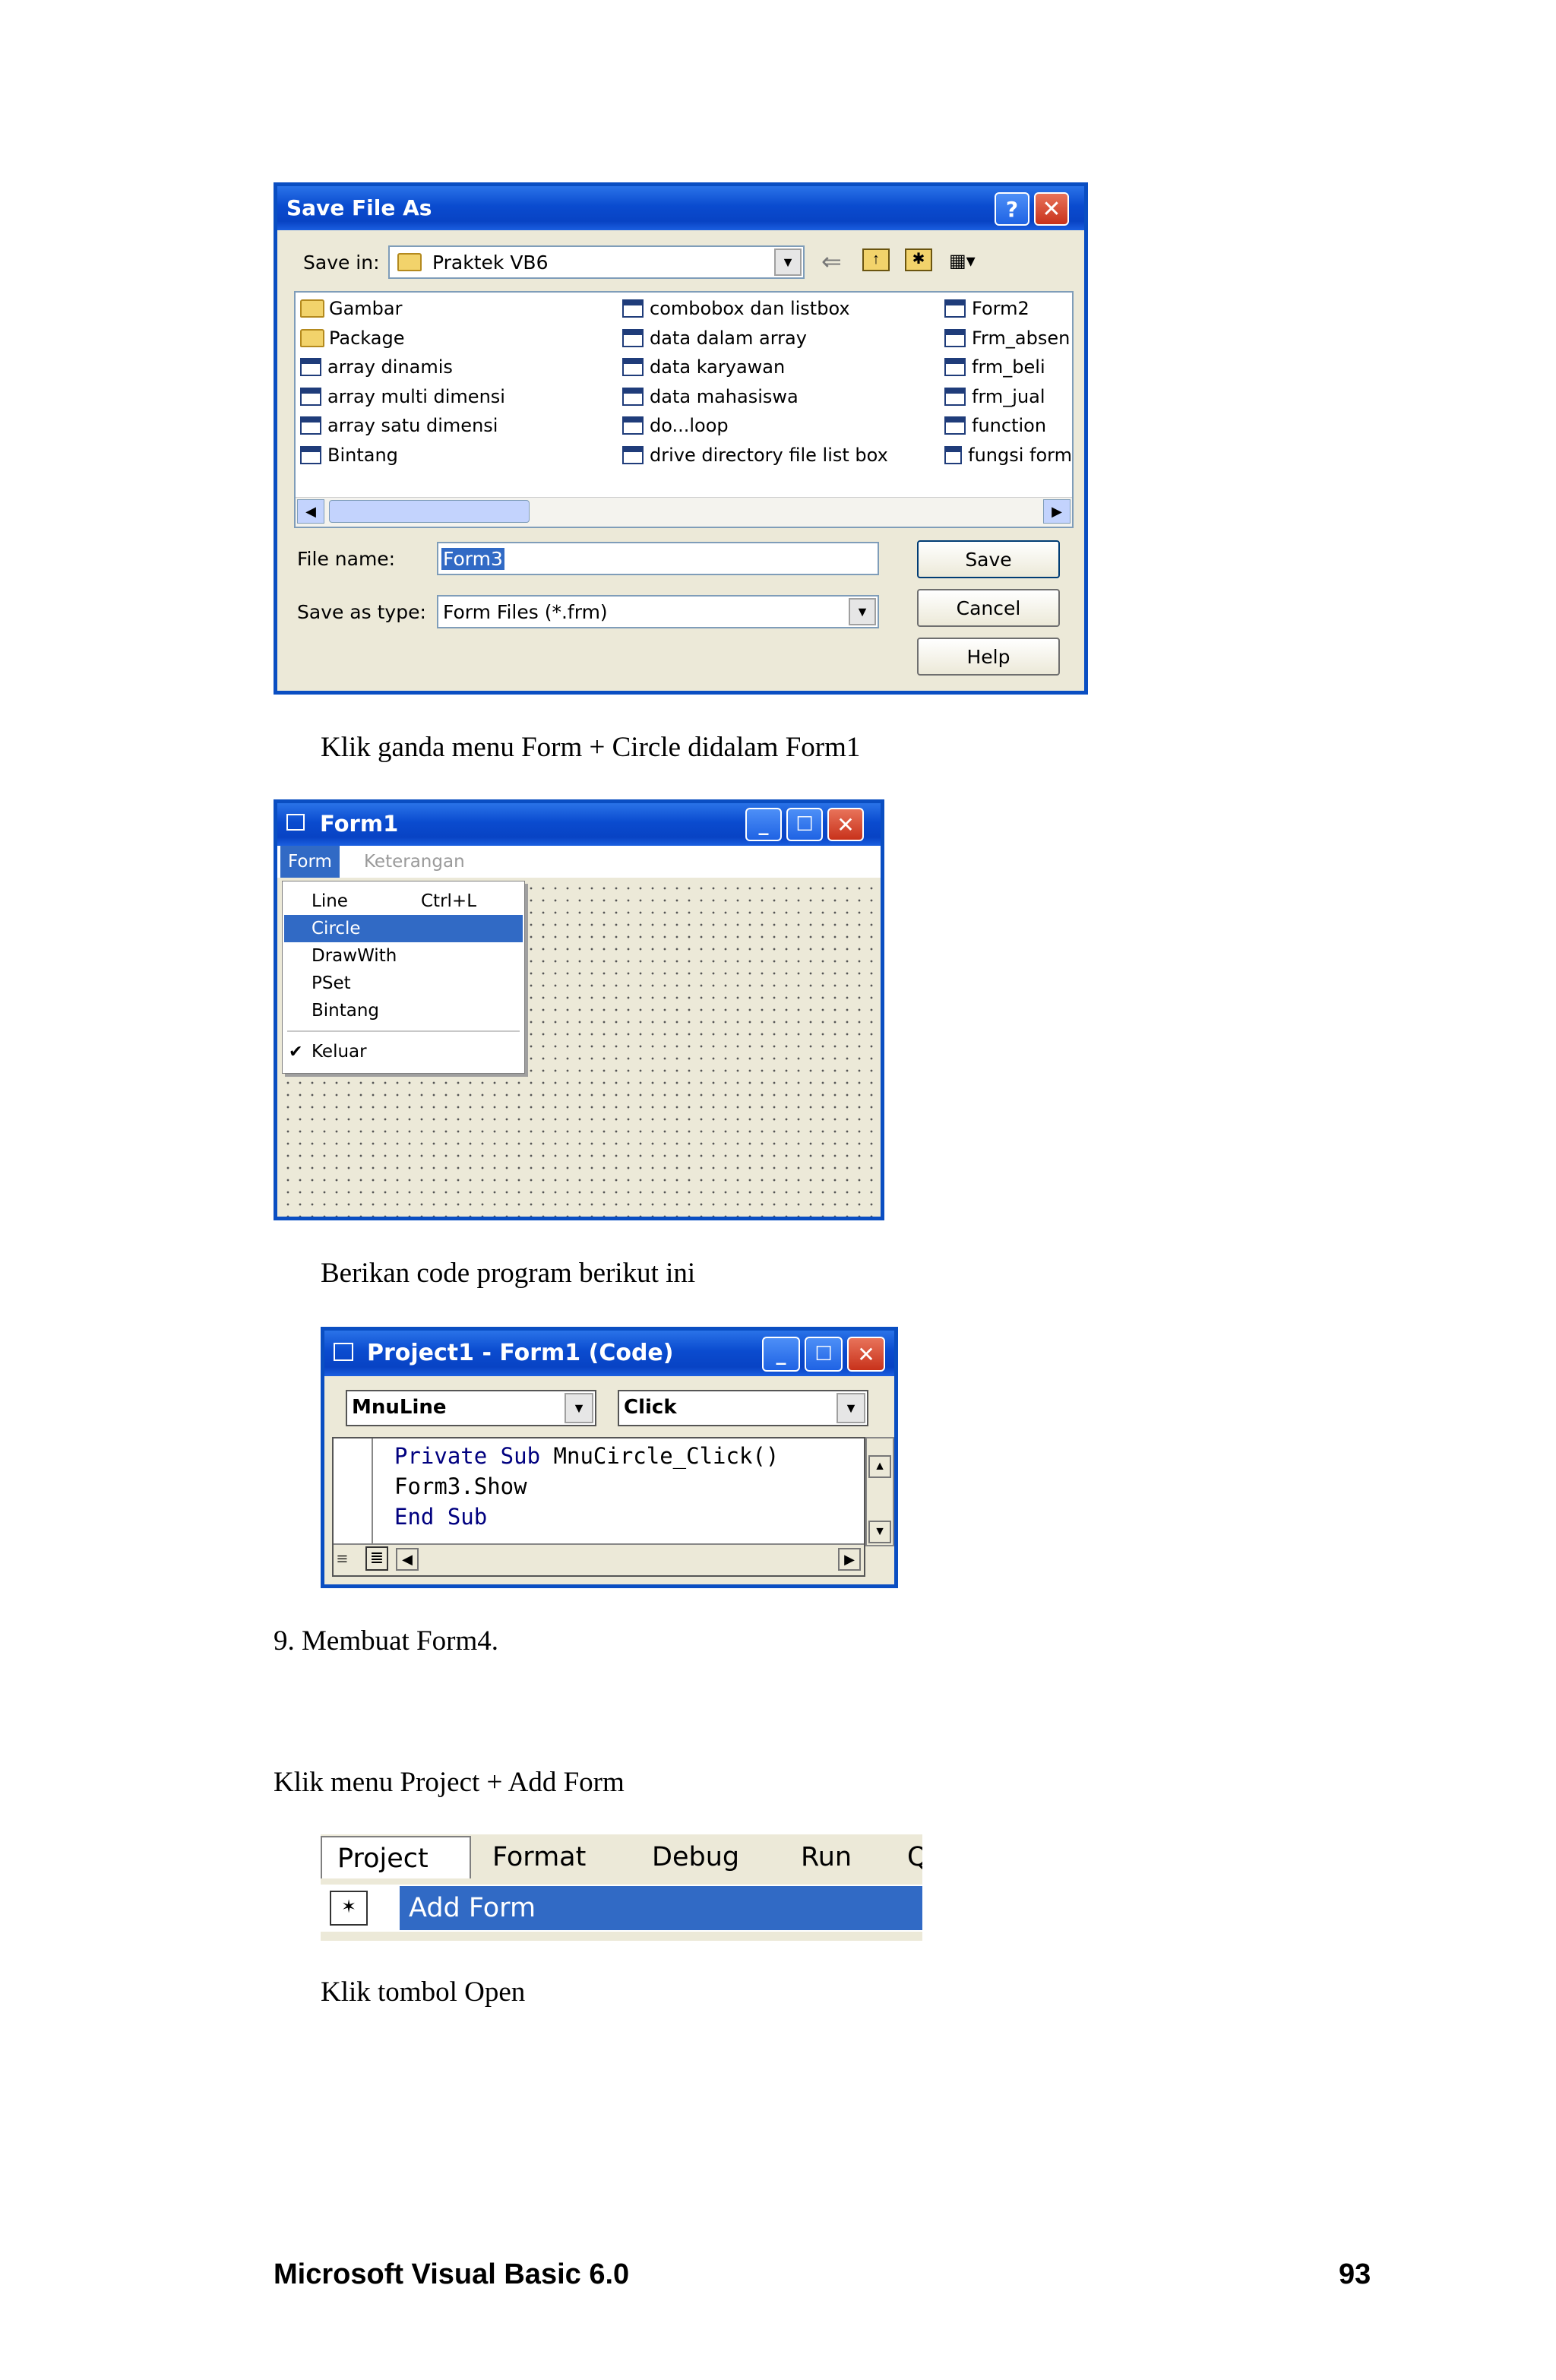 Image resolution: width=1556 pixels, height=2380 pixels. What do you see at coordinates (914, 1857) in the screenshot?
I see `menu-query: Q` at bounding box center [914, 1857].